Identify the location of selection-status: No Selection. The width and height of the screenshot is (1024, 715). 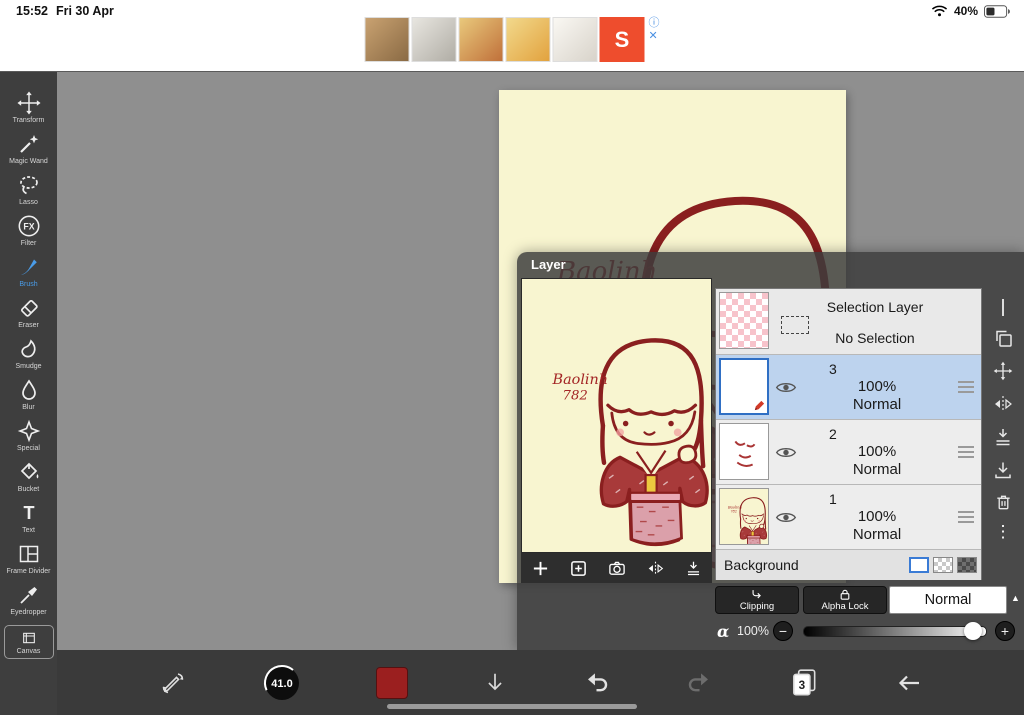
(875, 338).